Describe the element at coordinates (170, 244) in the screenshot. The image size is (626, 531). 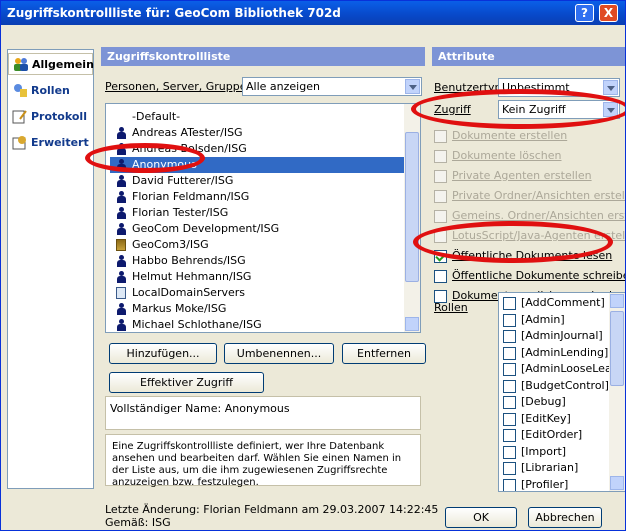
I see `acl-entry-label: GeoCom3/ISG` at that location.